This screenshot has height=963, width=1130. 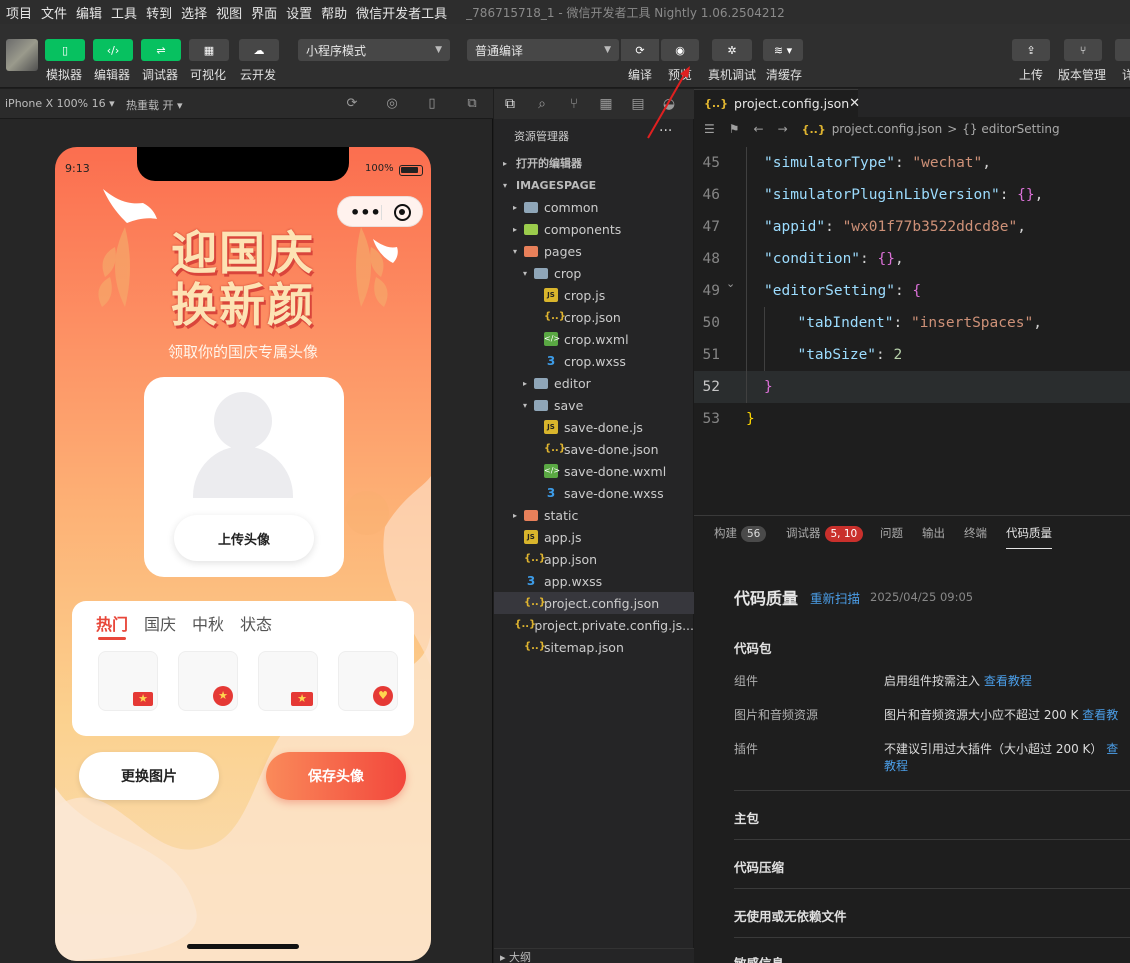 What do you see at coordinates (854, 103) in the screenshot?
I see `close-icon: ✕` at bounding box center [854, 103].